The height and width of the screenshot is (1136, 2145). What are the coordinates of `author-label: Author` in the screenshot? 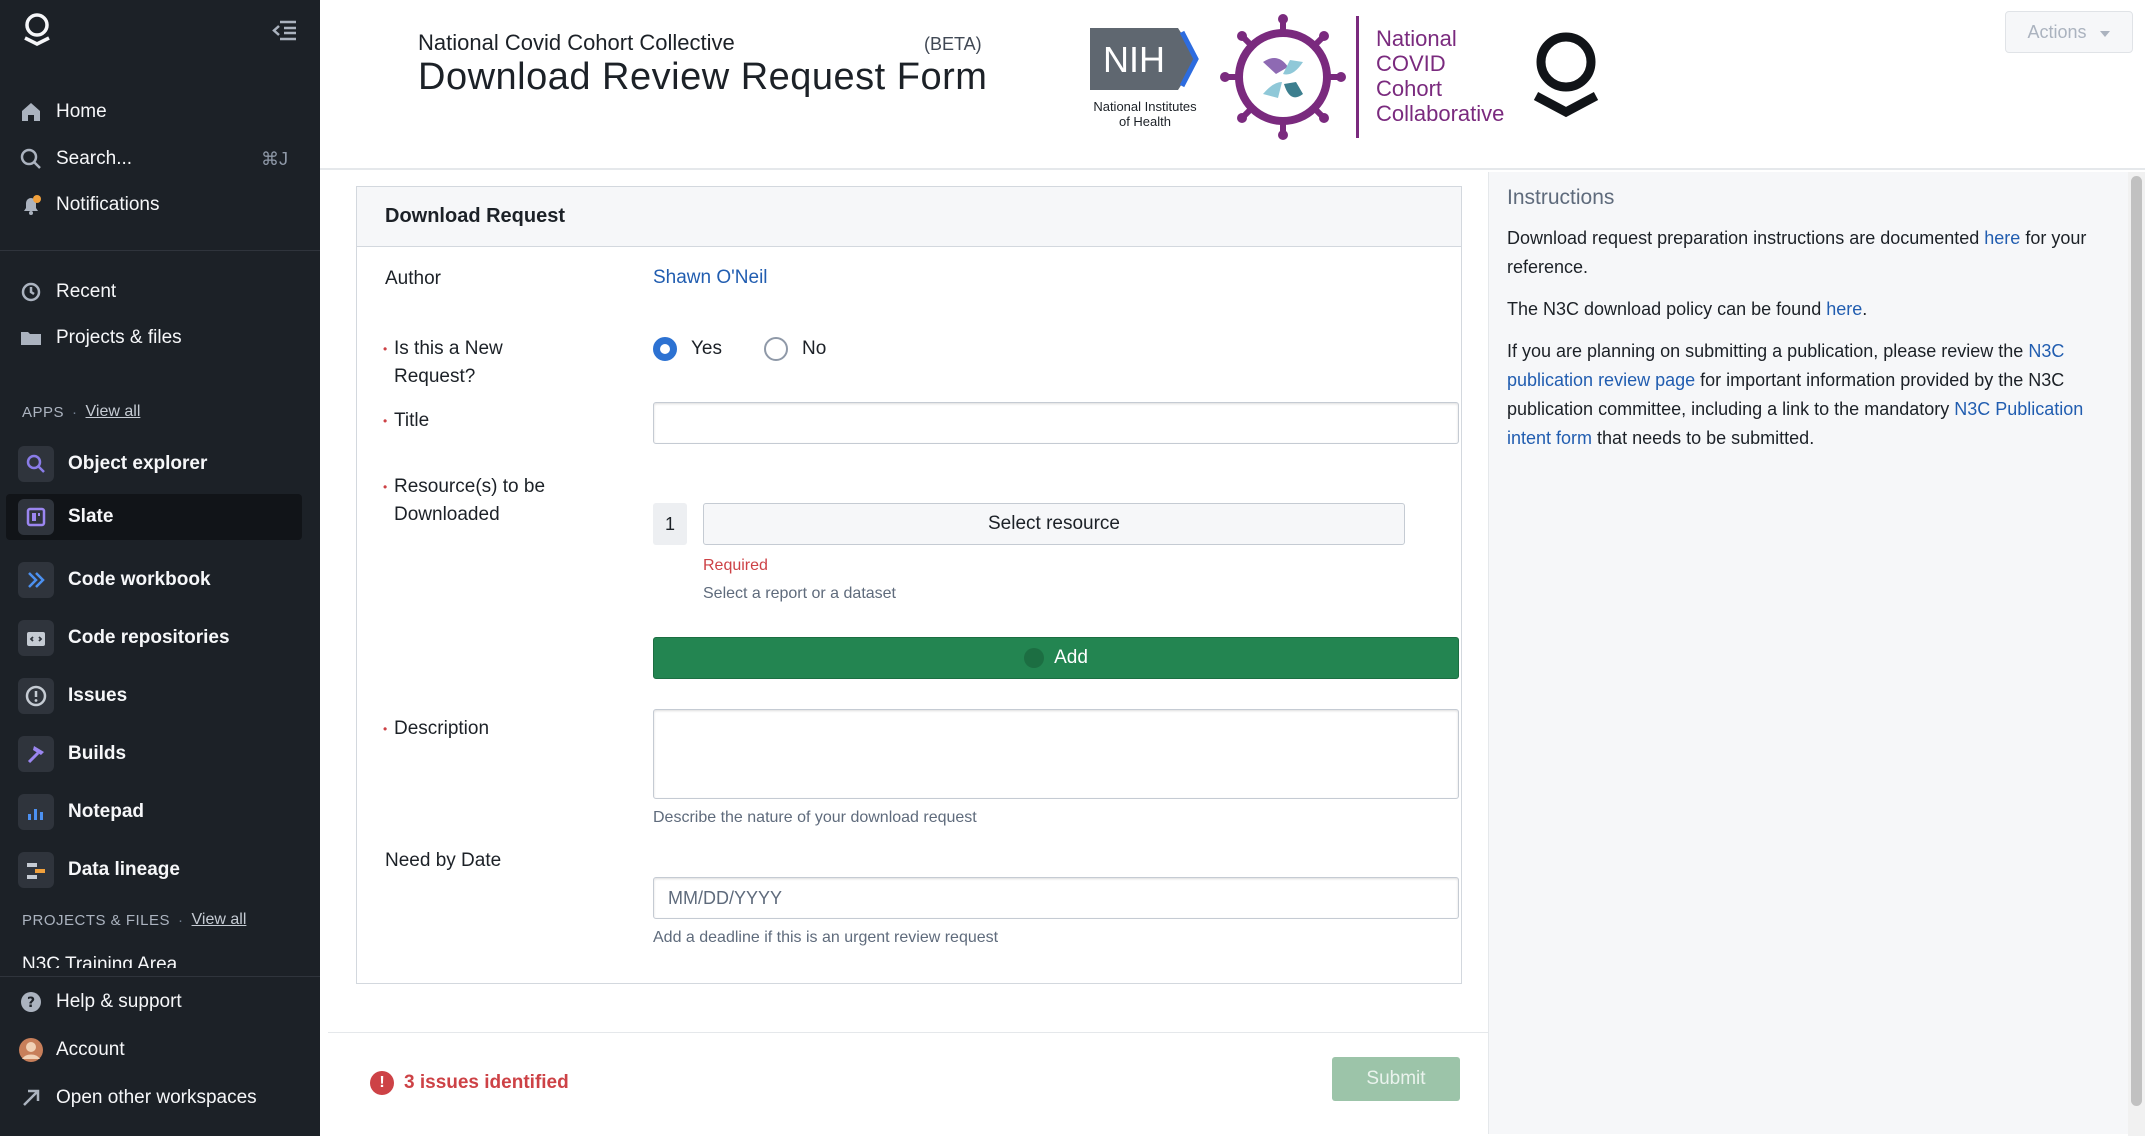 It's located at (413, 278).